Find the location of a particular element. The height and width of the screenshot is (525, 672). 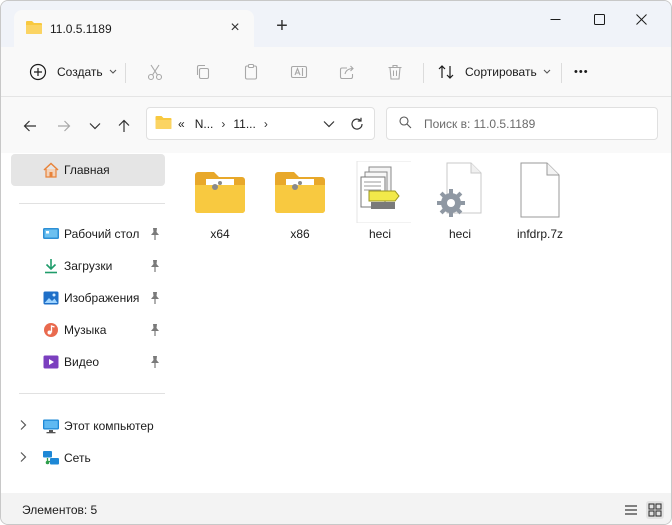

share-icon is located at coordinates (347, 72).